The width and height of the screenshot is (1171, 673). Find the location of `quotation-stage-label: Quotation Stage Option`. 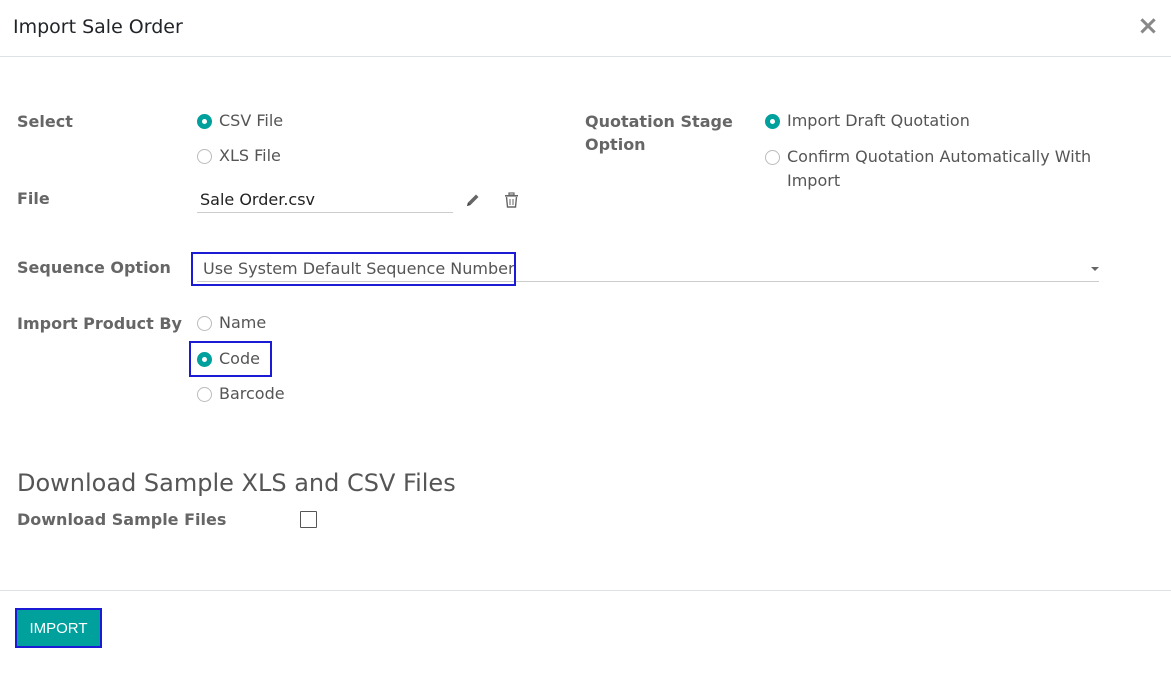

quotation-stage-label: Quotation Stage Option is located at coordinates (659, 133).